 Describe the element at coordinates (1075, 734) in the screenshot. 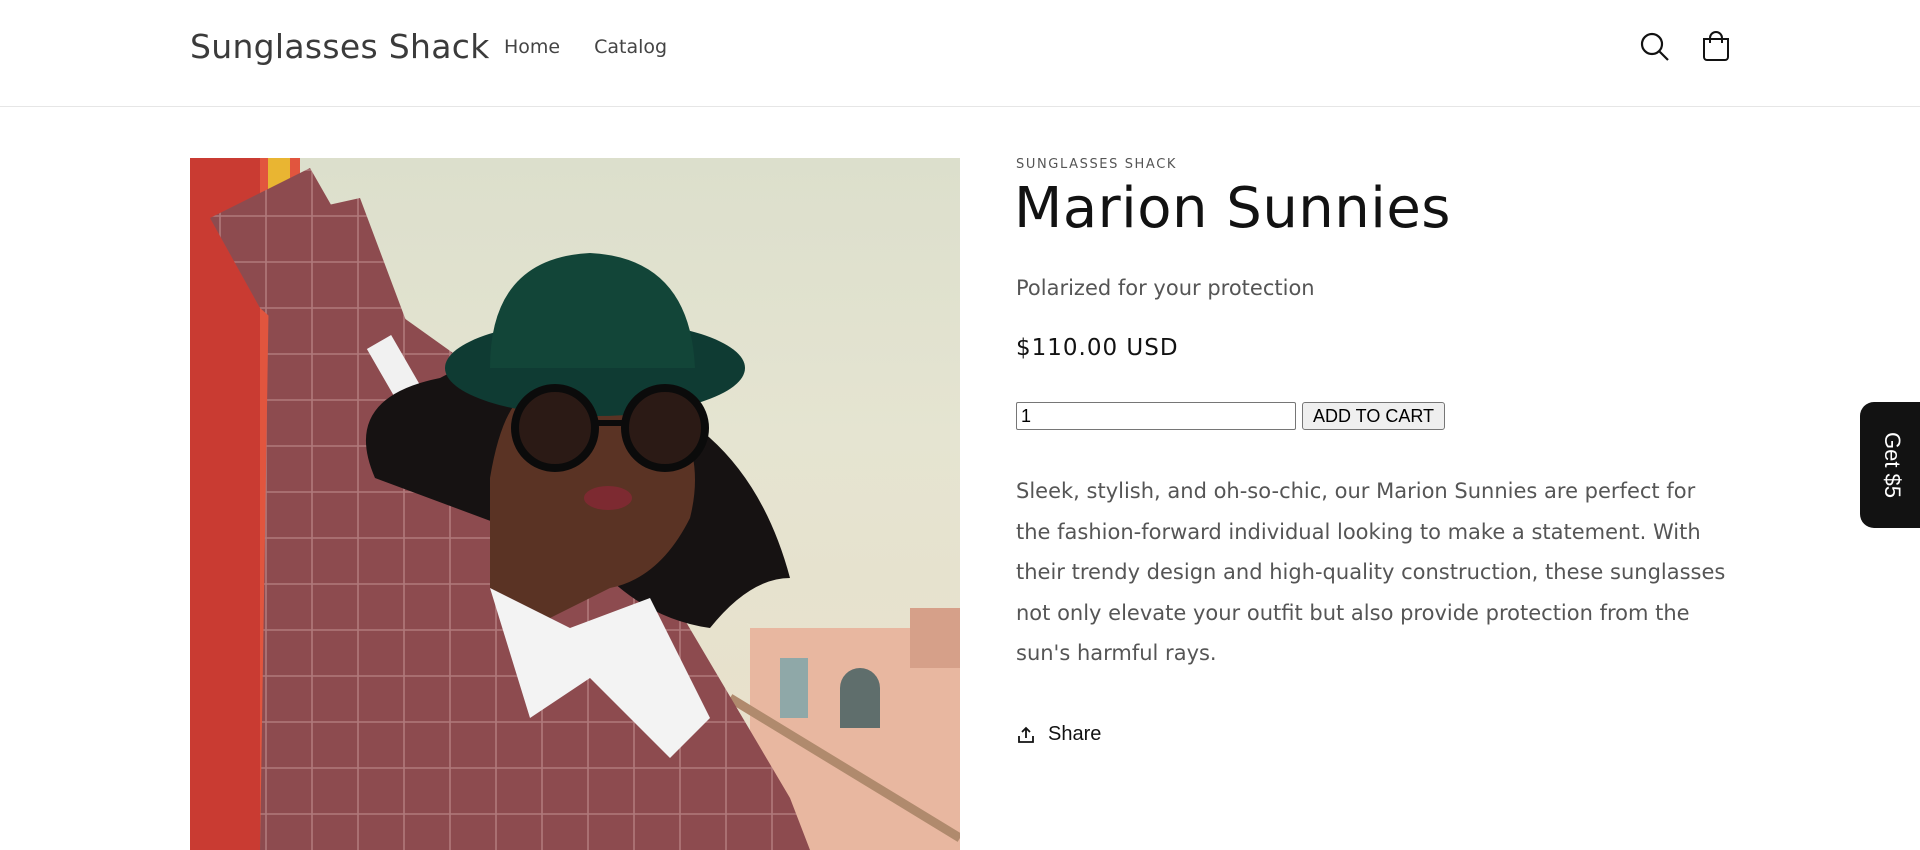

I see `share-label: Share` at that location.